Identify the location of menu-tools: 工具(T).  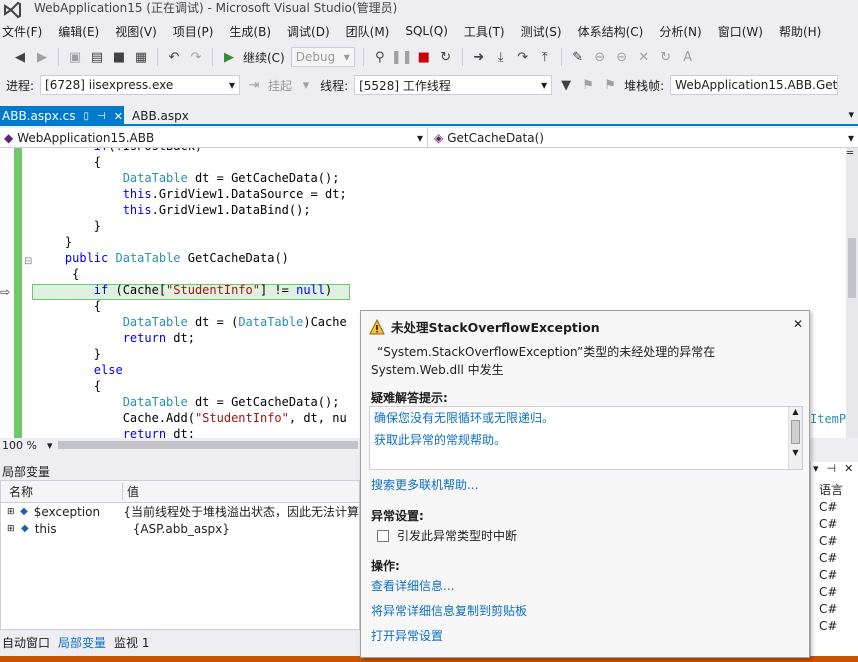
(483, 31).